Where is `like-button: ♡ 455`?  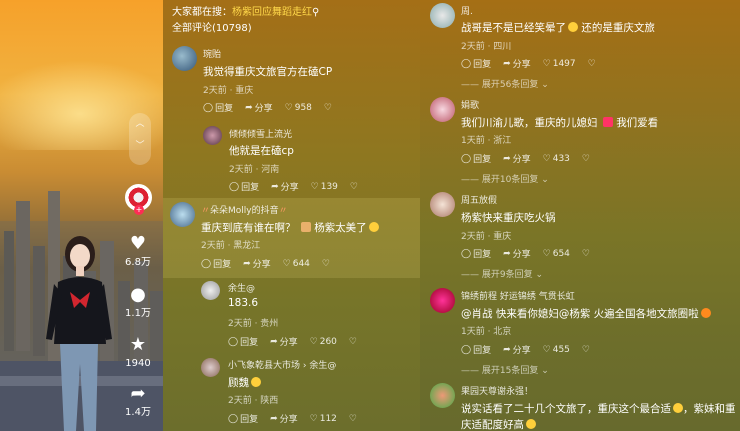 like-button: ♡ 455 is located at coordinates (556, 350).